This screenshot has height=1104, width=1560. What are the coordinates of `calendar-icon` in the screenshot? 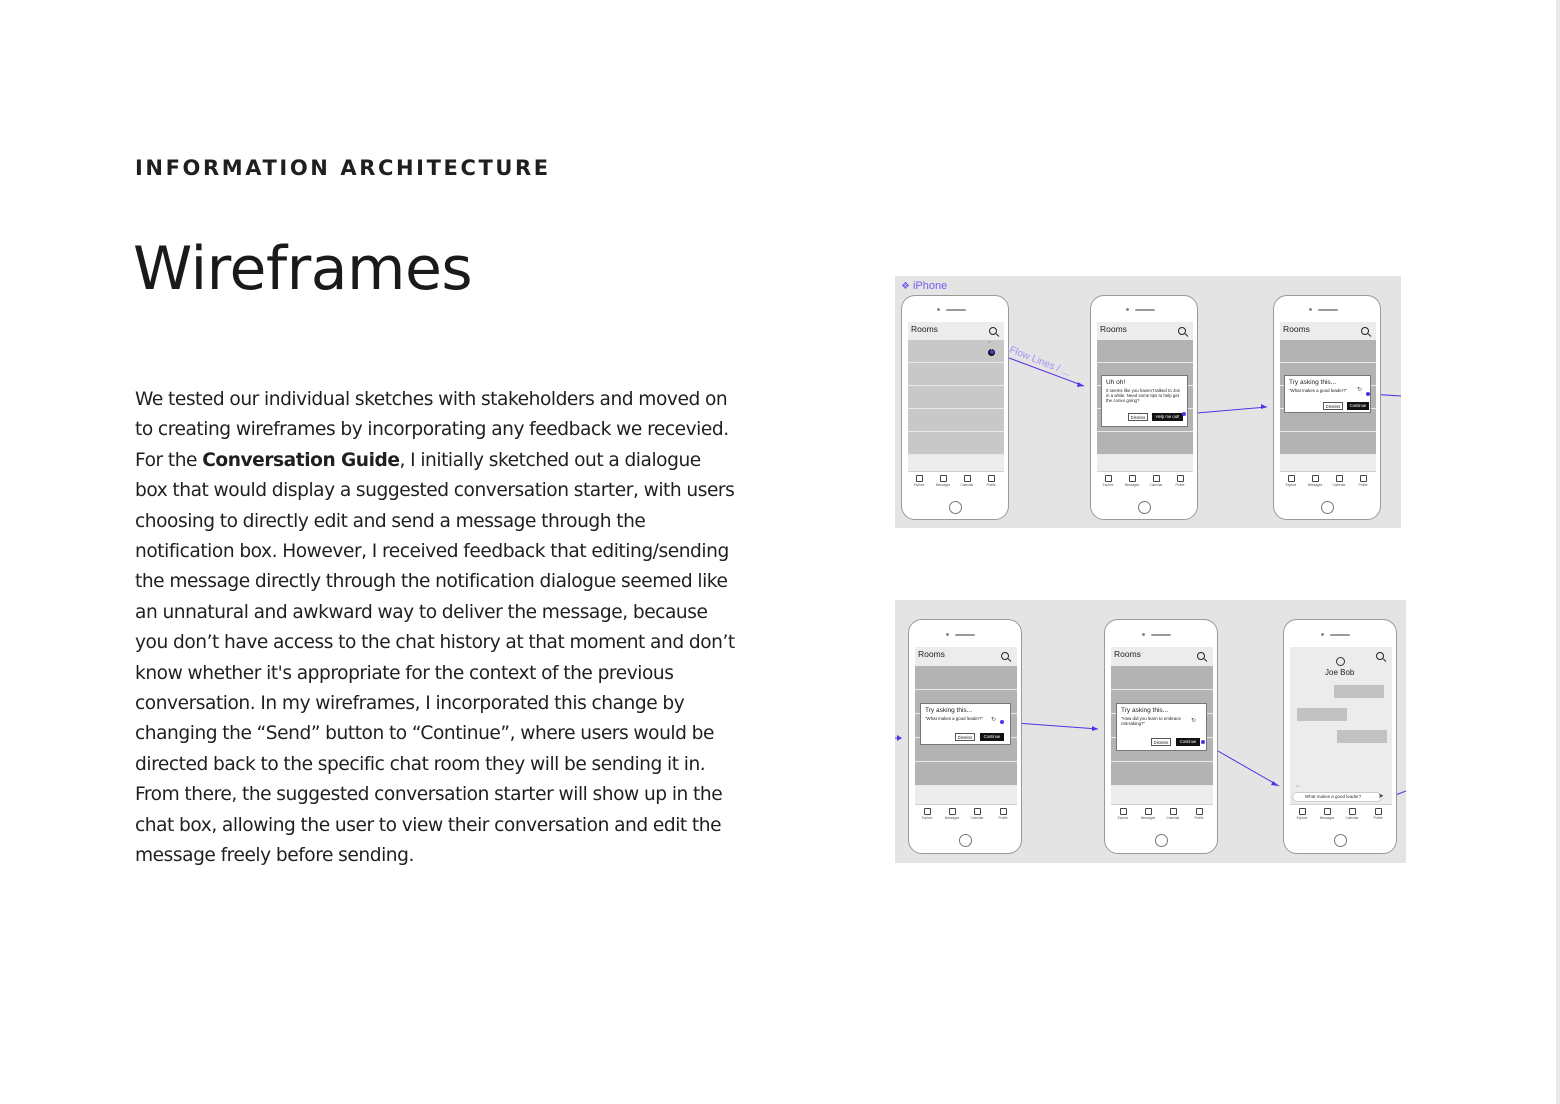 It's located at (1173, 811).